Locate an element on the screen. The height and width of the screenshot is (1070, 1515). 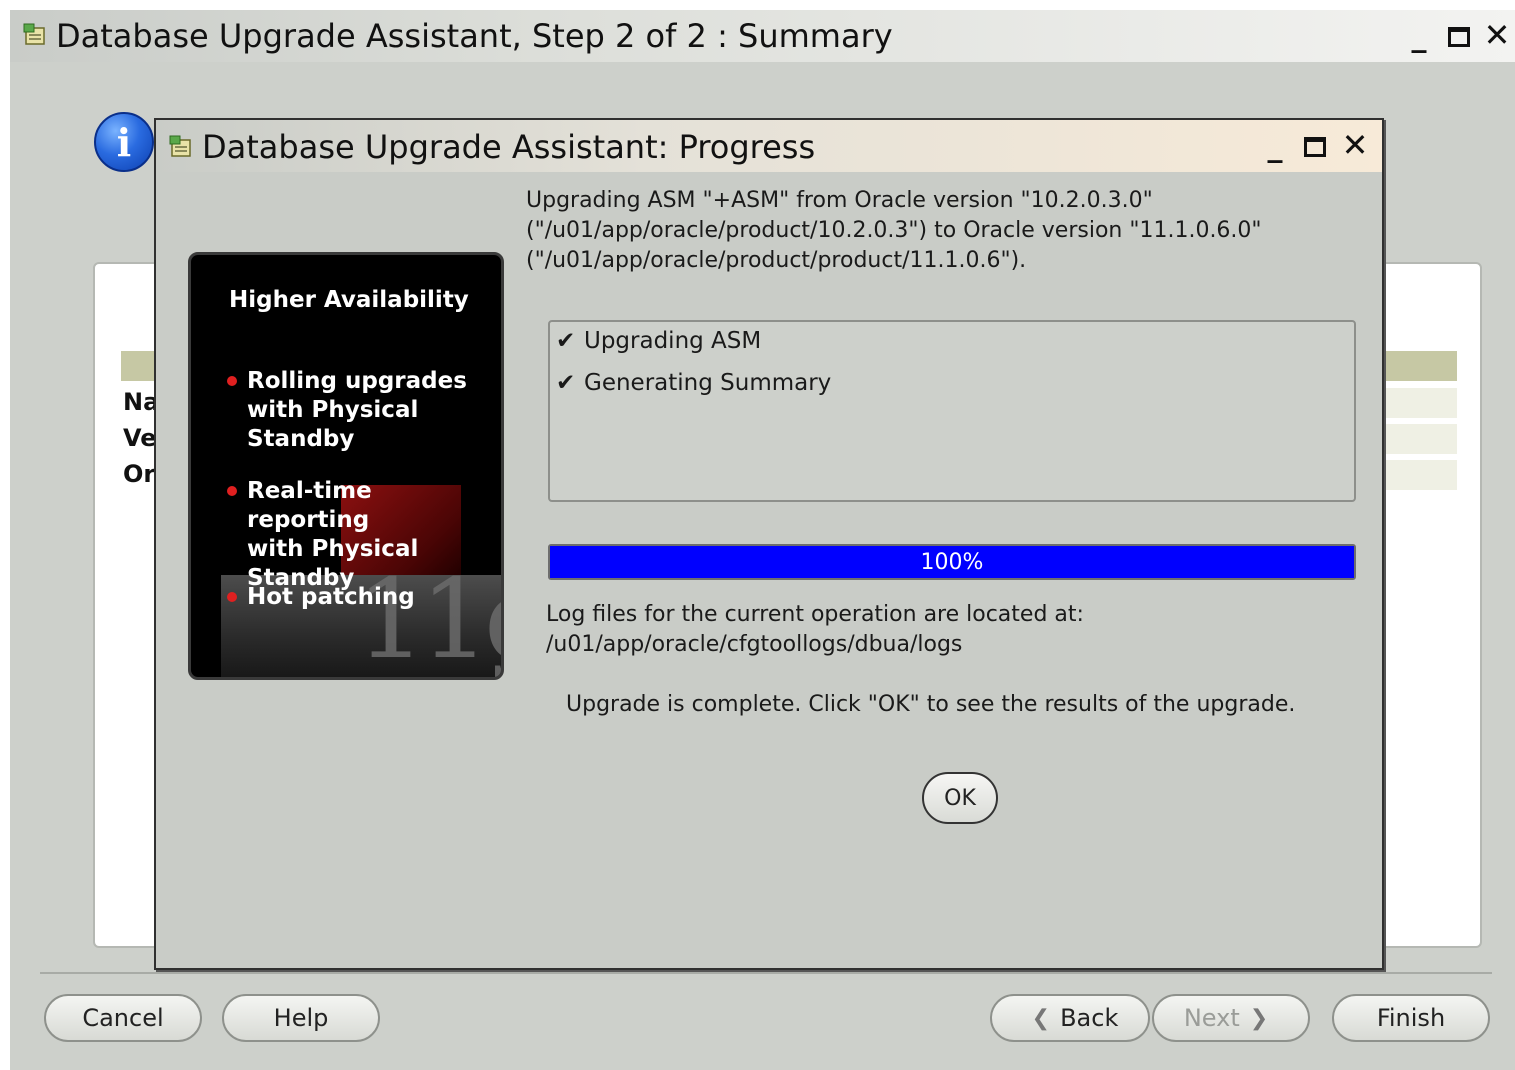
minimize-button: _ is located at coordinates (1419, 37).